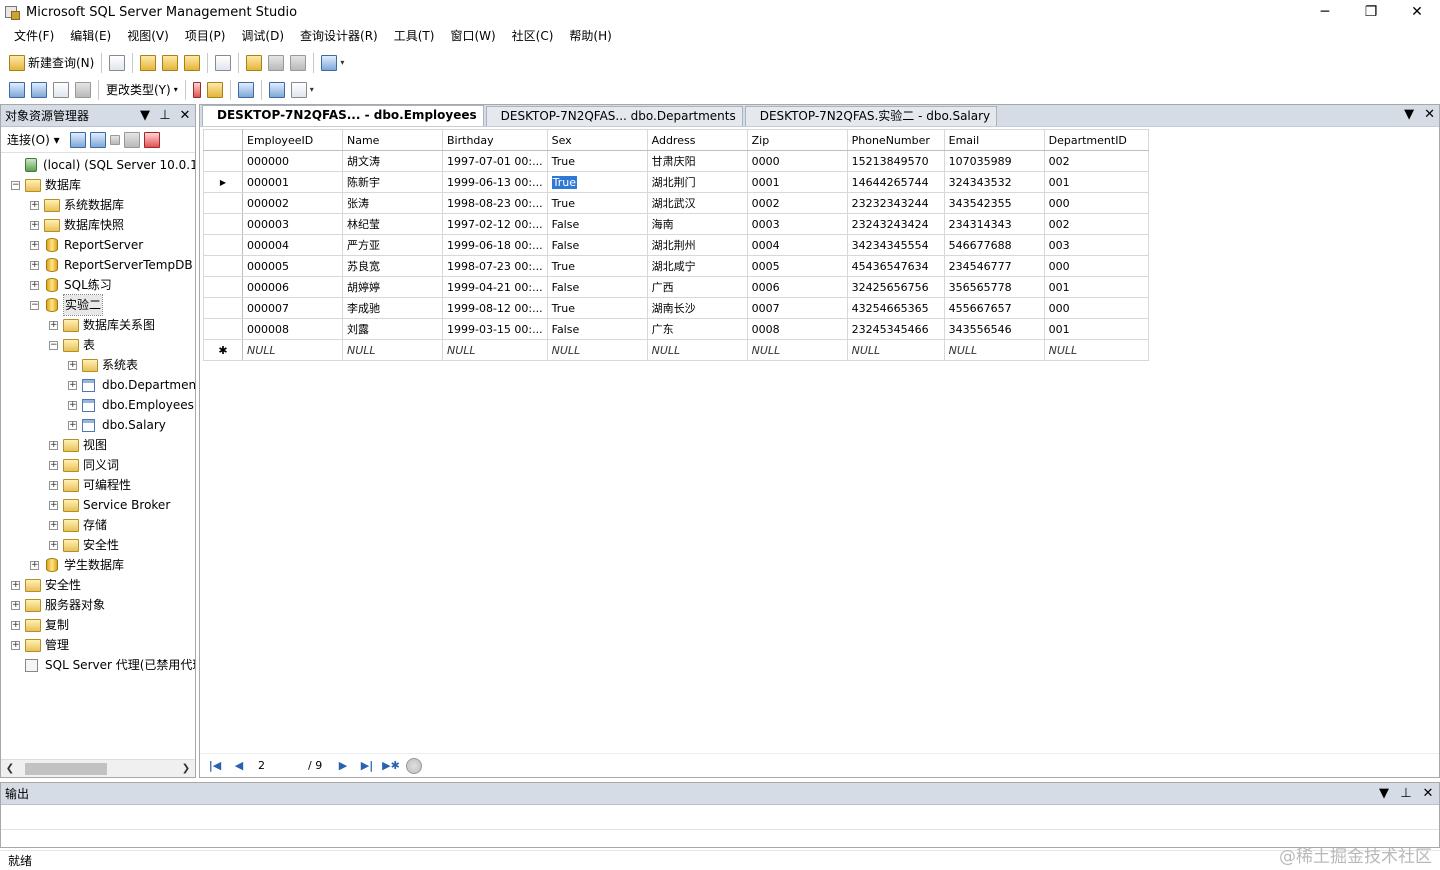 The height and width of the screenshot is (870, 1440). I want to click on pin-icon: ⊥, so click(1406, 793).